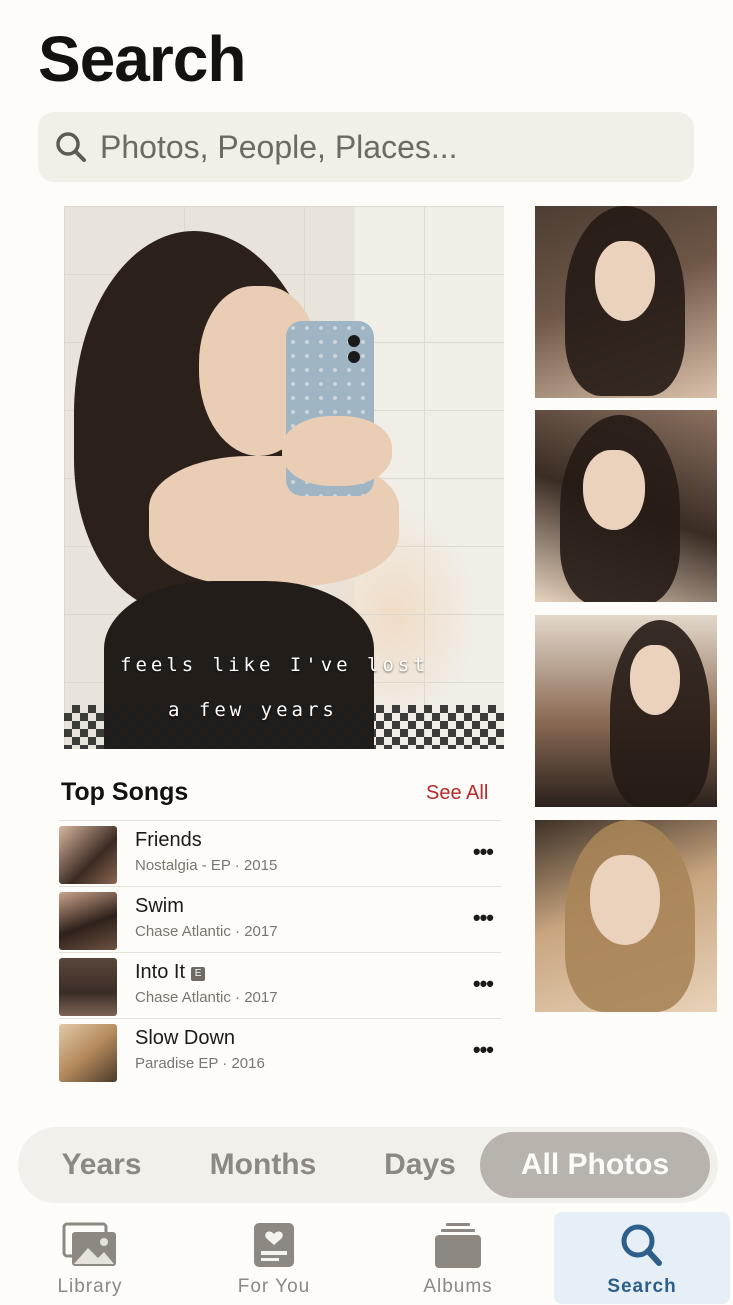 This screenshot has height=1305, width=733. Describe the element at coordinates (368, 1165) in the screenshot. I see `view-segmented-control: Years Months Days All Photos` at that location.